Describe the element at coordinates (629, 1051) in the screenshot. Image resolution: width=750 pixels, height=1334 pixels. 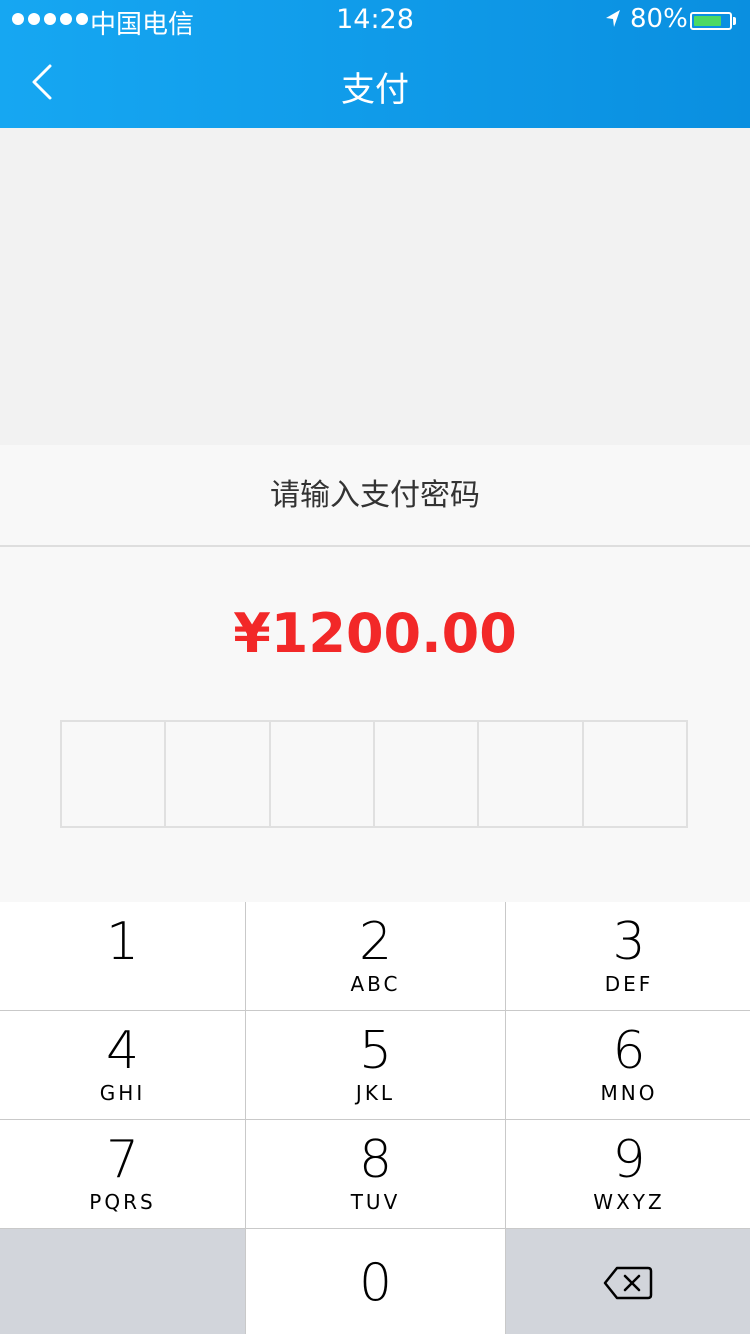
I see `key-6-digit: 6` at that location.